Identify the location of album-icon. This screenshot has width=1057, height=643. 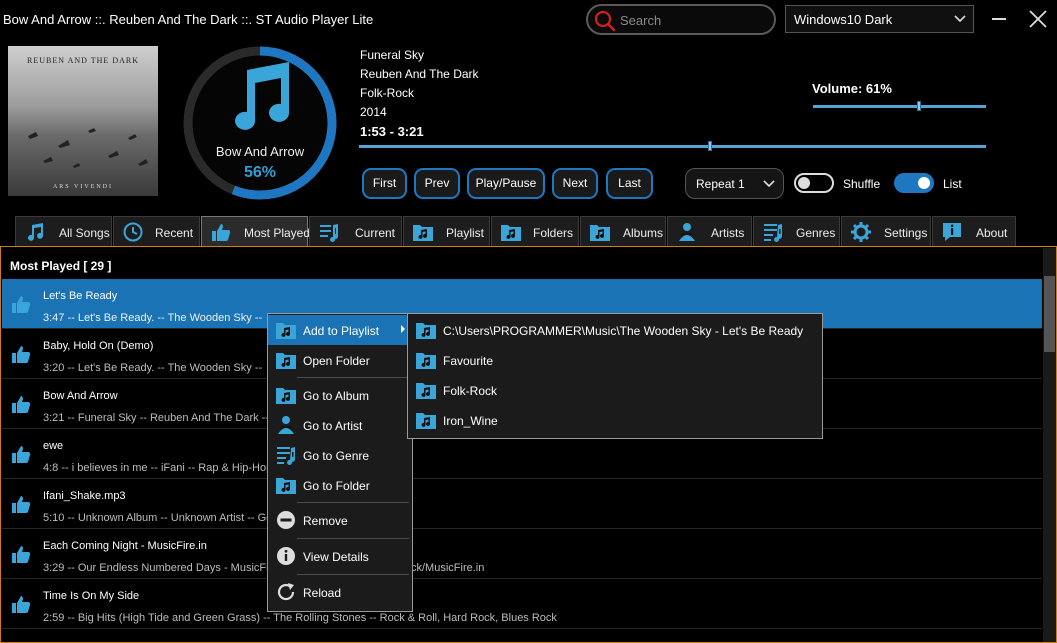
(600, 233).